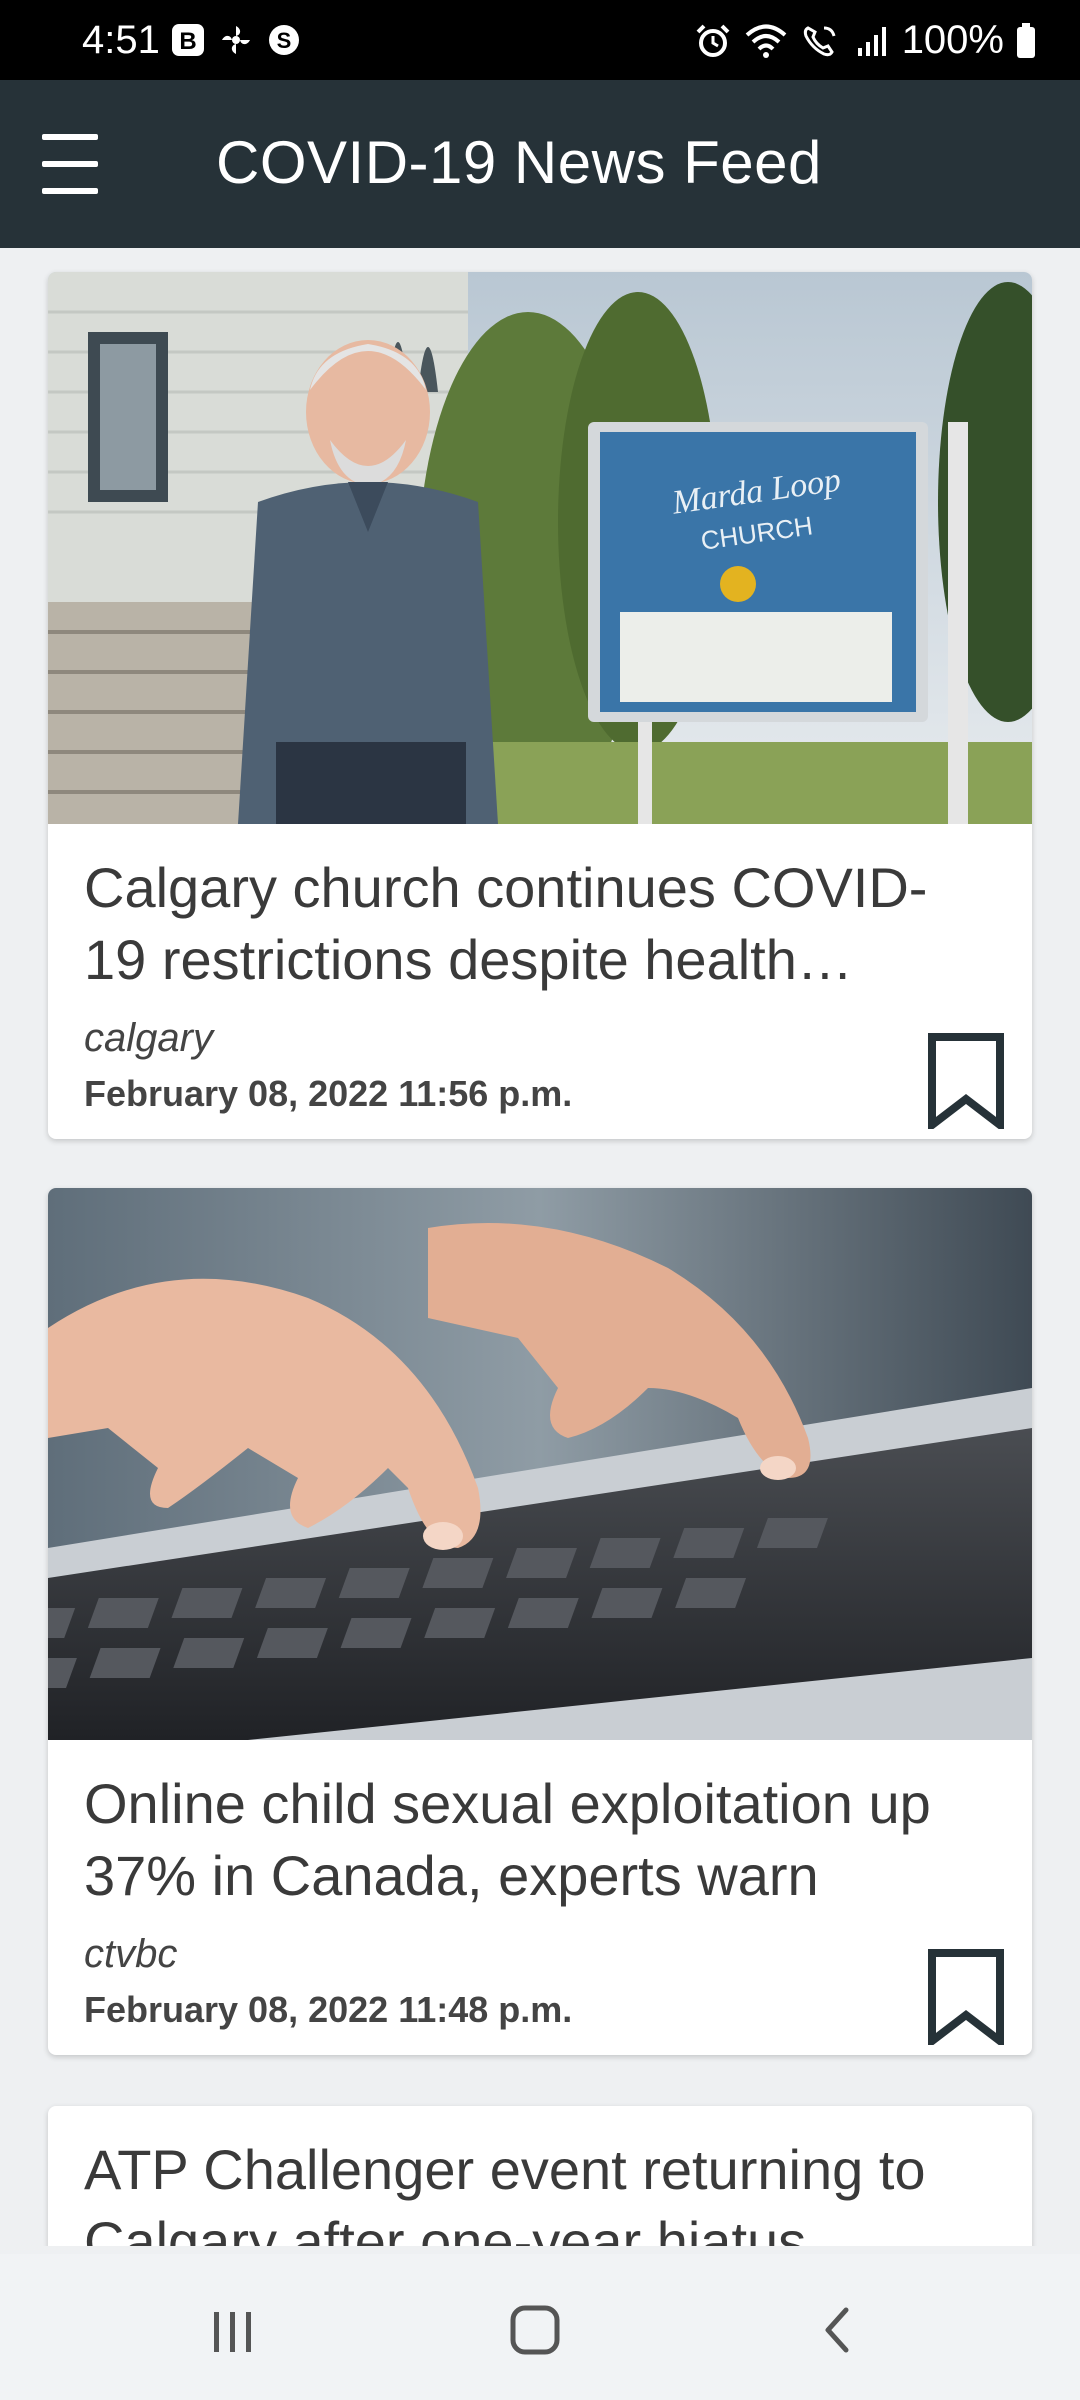 The height and width of the screenshot is (2400, 1080). I want to click on s-badge-icon: S, so click(284, 40).